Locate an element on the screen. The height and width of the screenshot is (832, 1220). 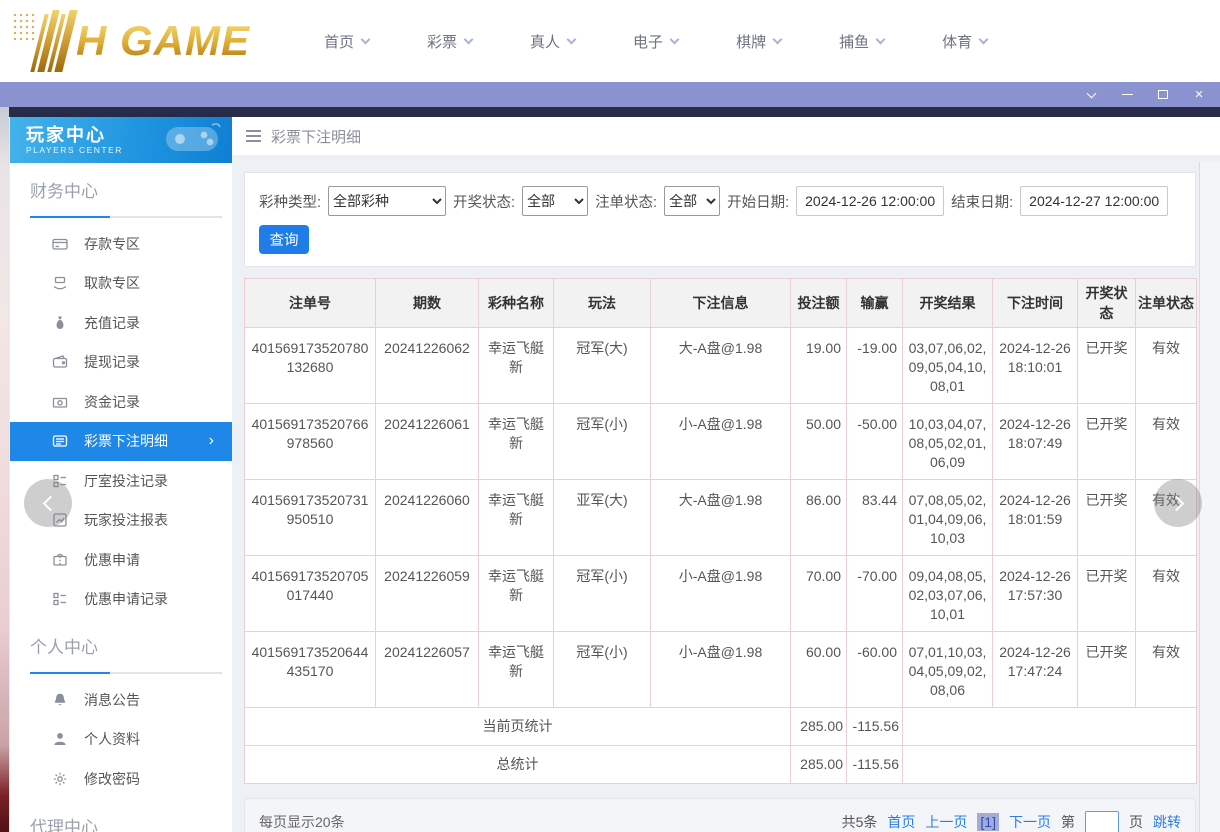
column-header: 开奖状态 is located at coordinates (1106, 303).